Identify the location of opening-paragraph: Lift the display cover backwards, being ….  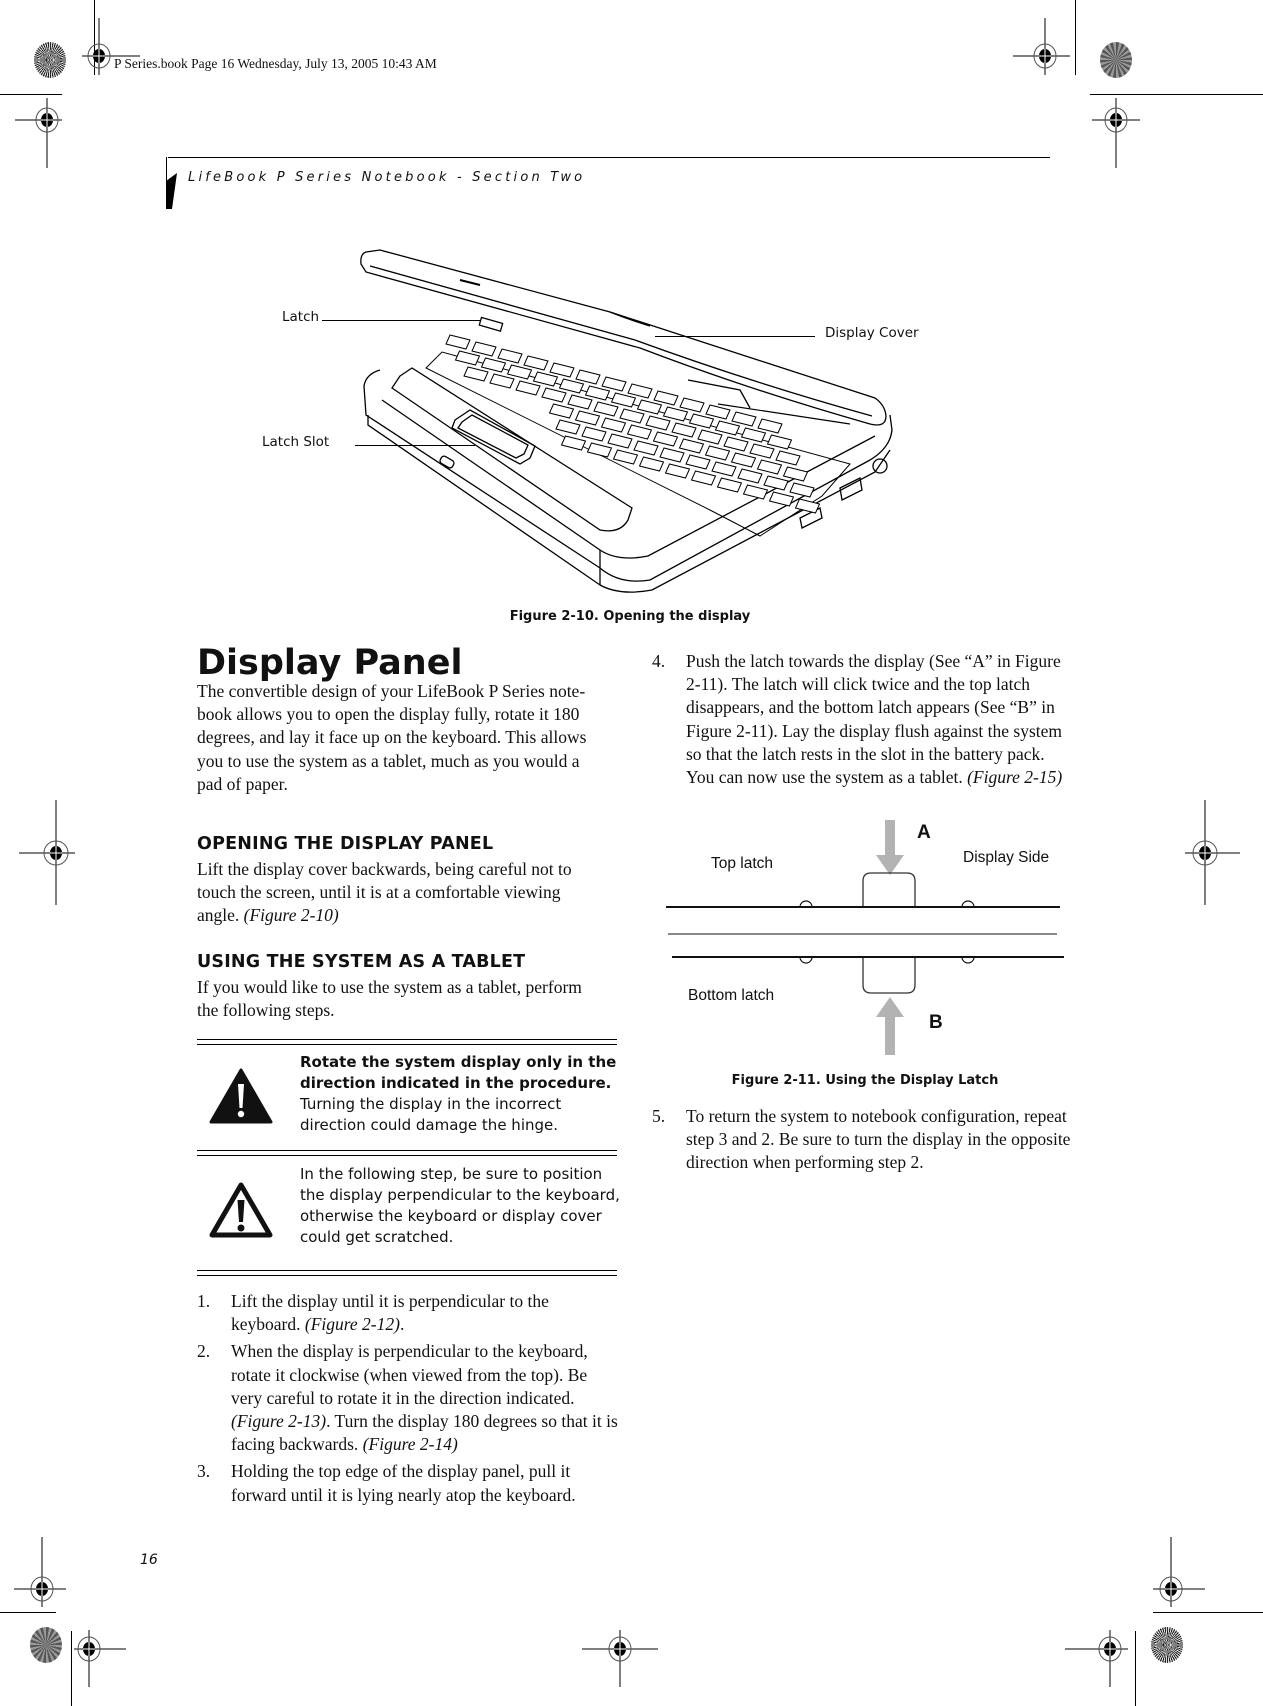
(412, 893).